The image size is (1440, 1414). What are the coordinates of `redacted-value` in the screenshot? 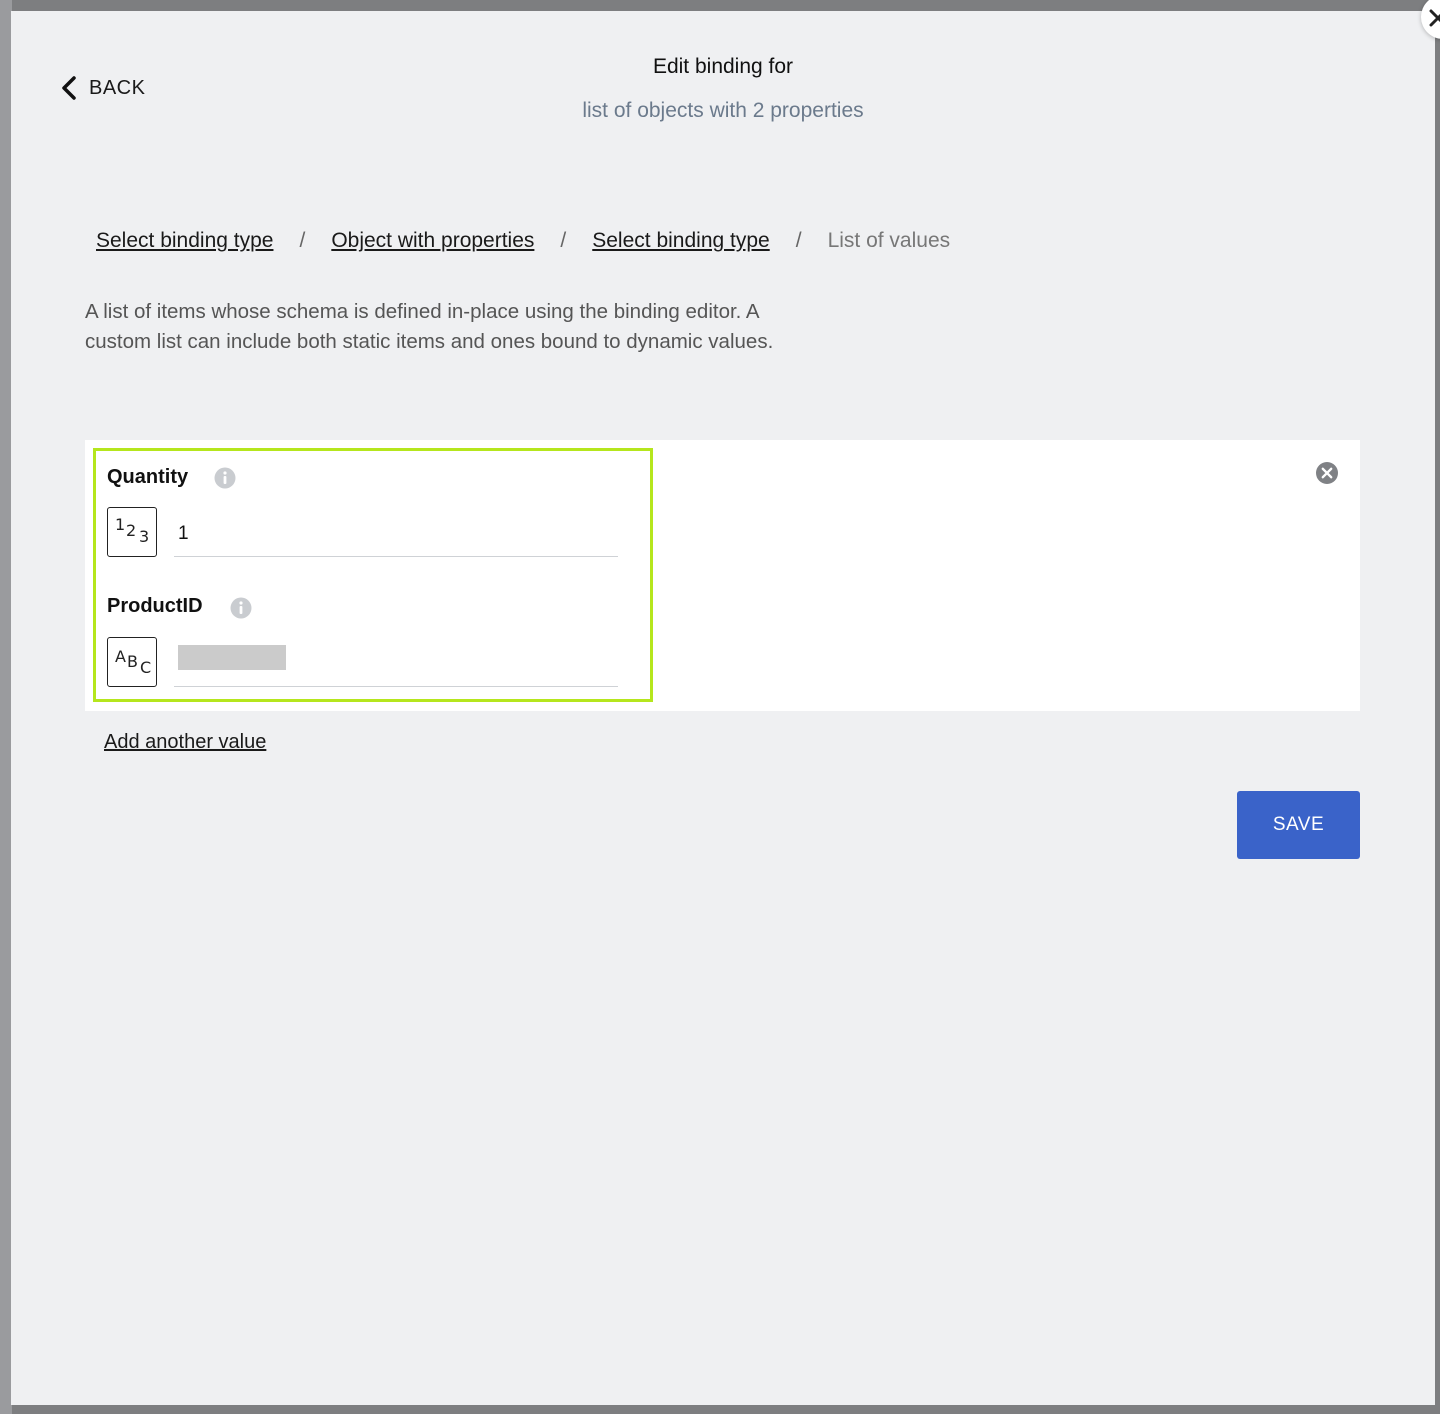 It's located at (232, 657).